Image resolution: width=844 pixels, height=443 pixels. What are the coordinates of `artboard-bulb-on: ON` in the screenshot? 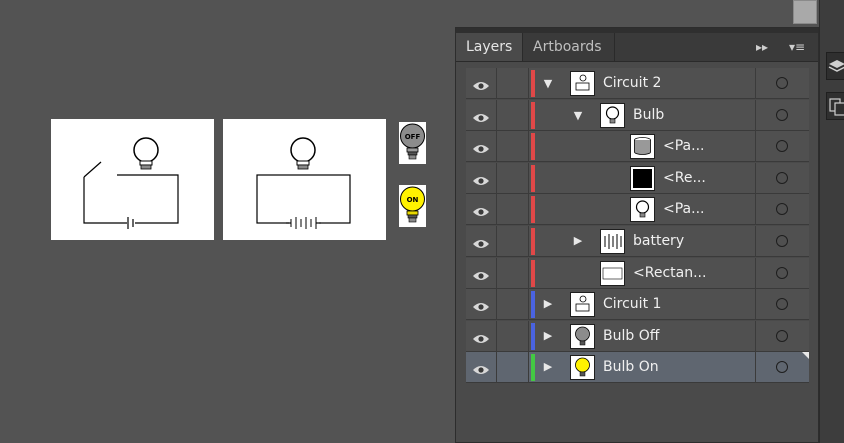 It's located at (412, 206).